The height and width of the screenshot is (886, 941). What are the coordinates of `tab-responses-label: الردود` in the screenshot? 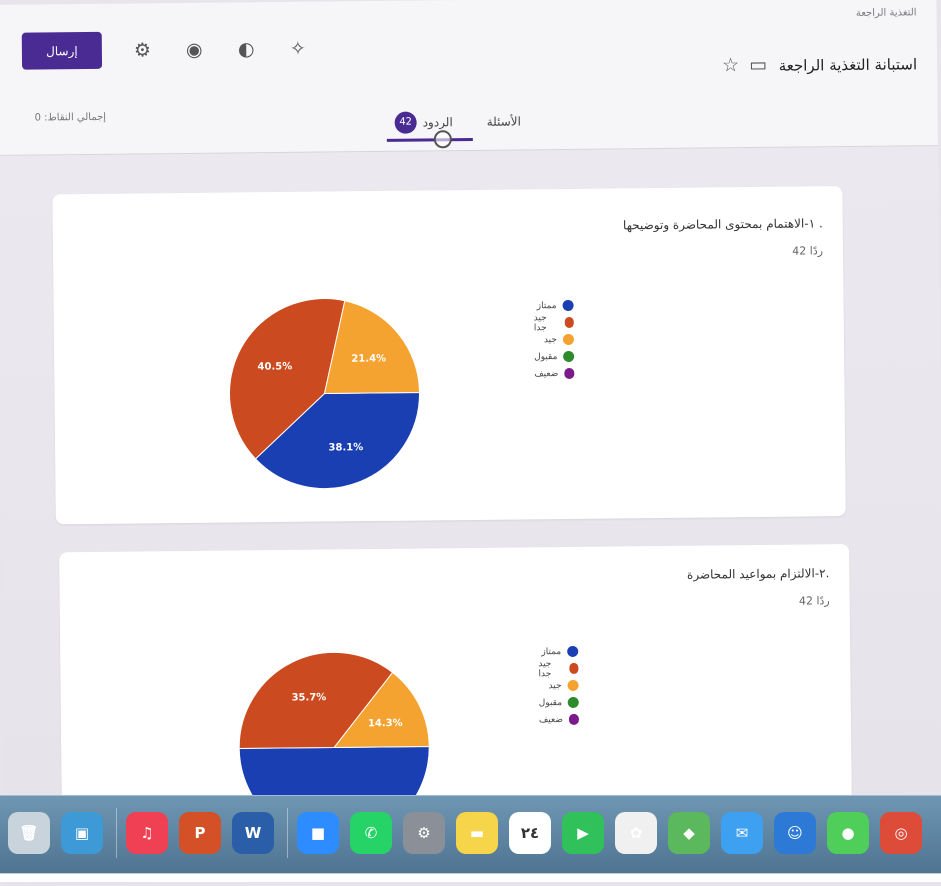 It's located at (437, 122).